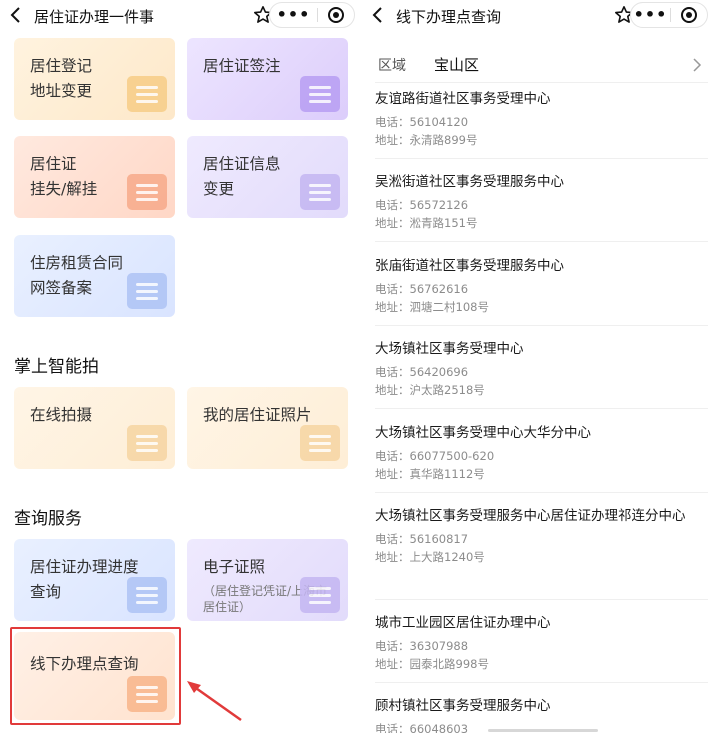  Describe the element at coordinates (541, 140) in the screenshot. I see `office-address: 地址：永清路899号` at that location.